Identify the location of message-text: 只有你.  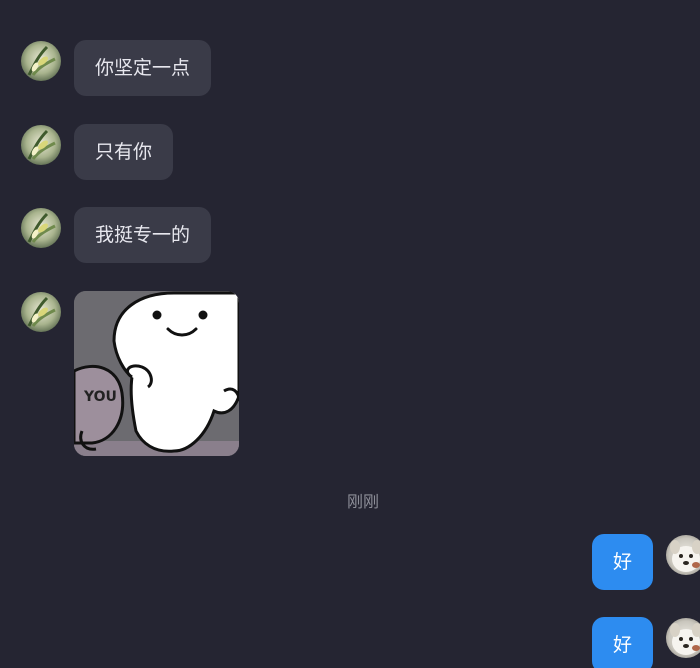
(124, 152).